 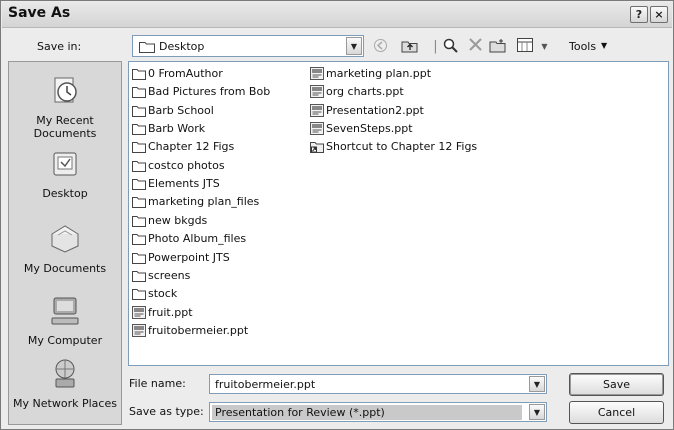 I want to click on file-name: Barb School, so click(x=181, y=110).